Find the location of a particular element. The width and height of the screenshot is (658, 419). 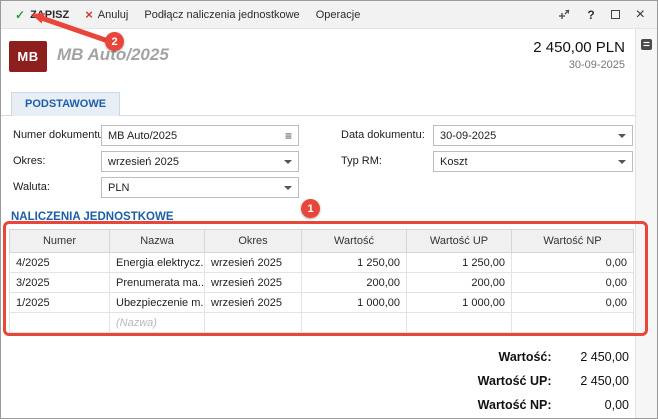

cross-icon: × is located at coordinates (89, 14).